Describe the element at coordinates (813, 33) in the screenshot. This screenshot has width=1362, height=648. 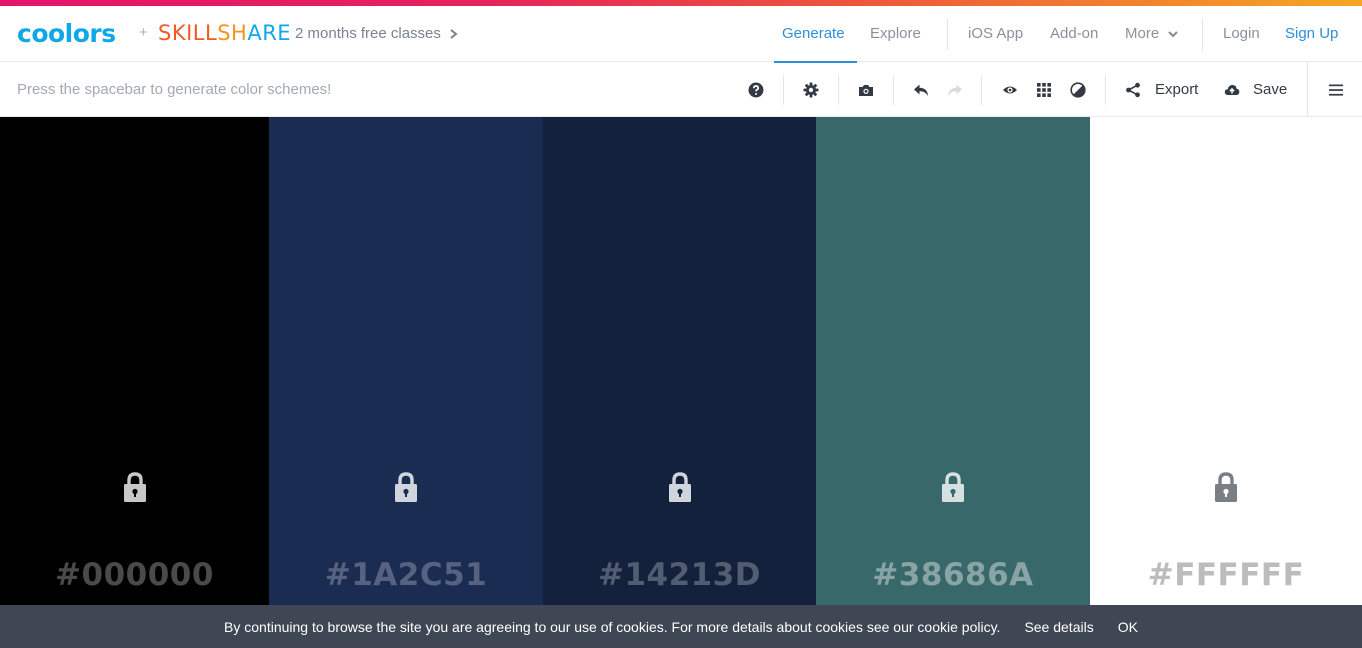
I see `nav-generate: Generate` at that location.